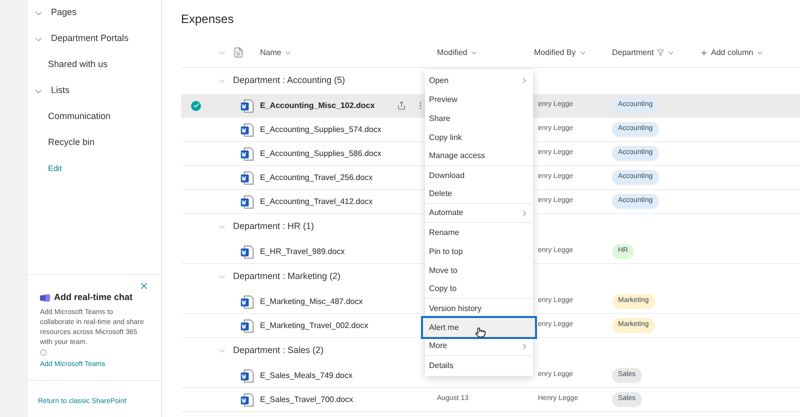 The width and height of the screenshot is (800, 417). I want to click on group-header: Department : Sales (2), so click(278, 351).